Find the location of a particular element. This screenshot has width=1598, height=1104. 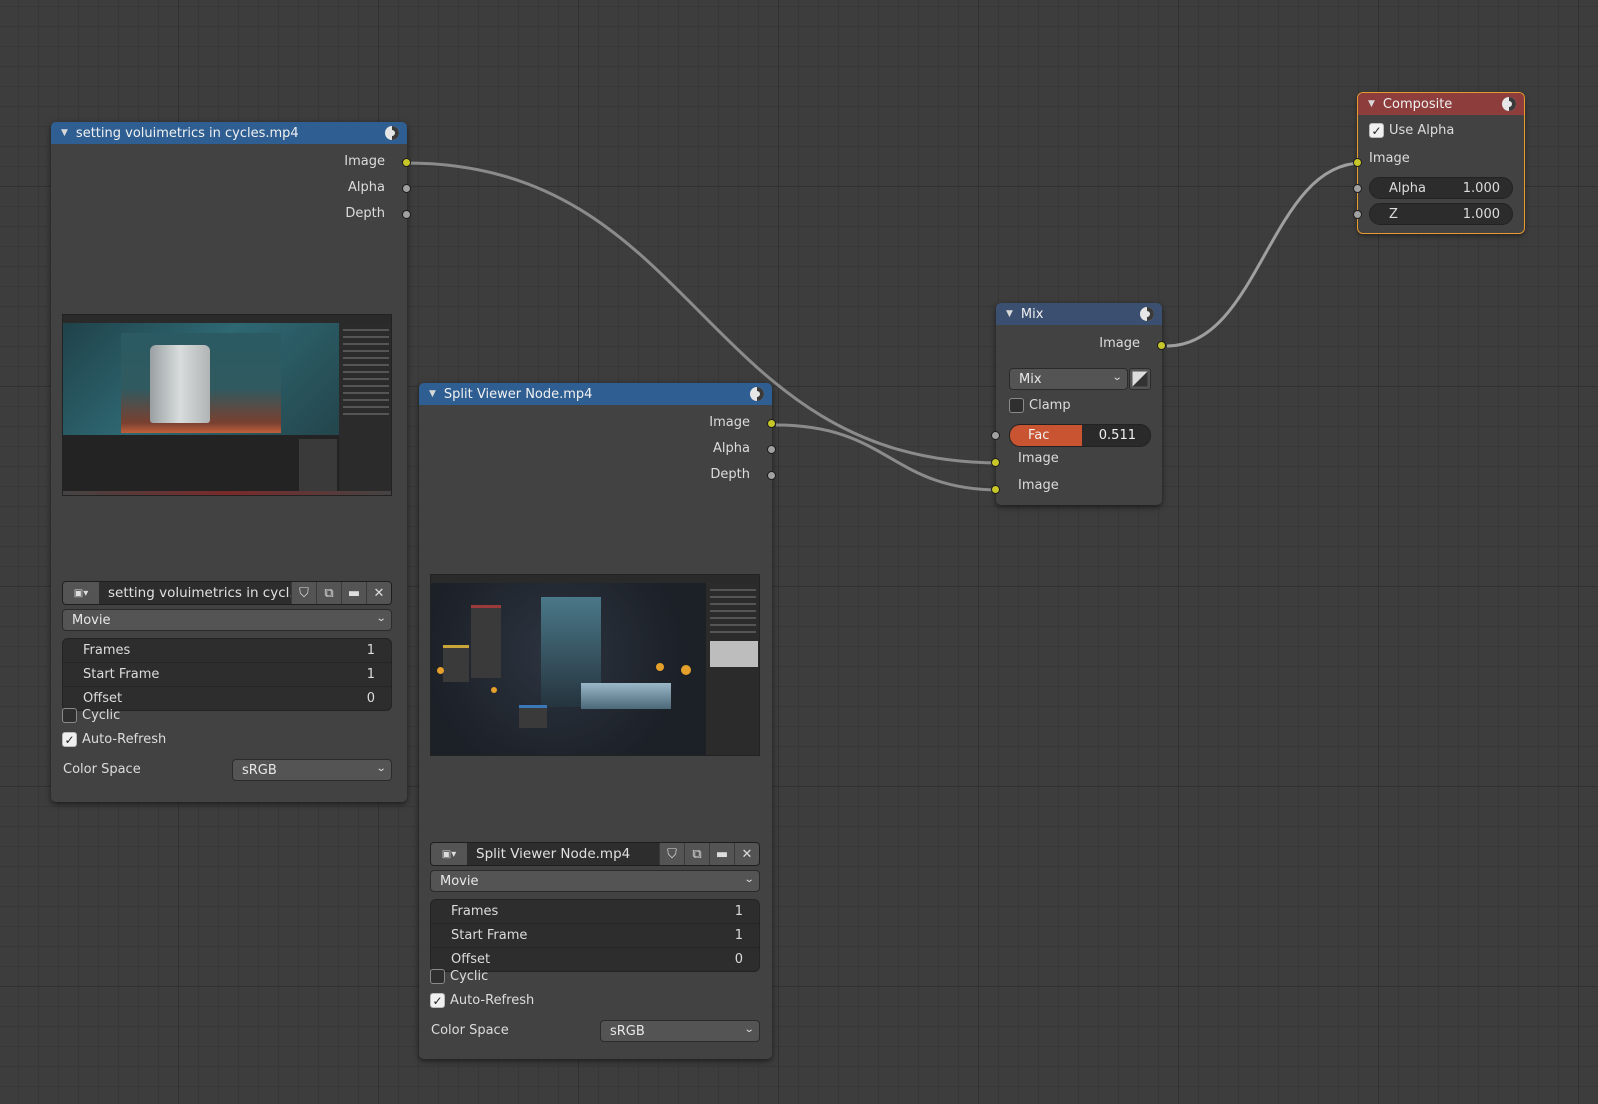

input-image-socket is located at coordinates (1357, 162).